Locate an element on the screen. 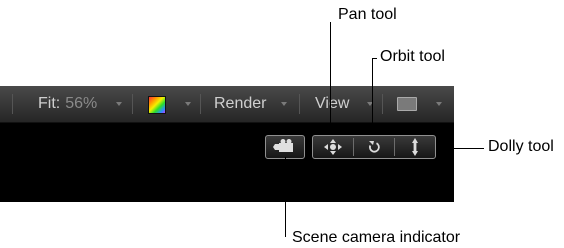 This screenshot has height=248, width=564. camera-callout-line is located at coordinates (285, 197).